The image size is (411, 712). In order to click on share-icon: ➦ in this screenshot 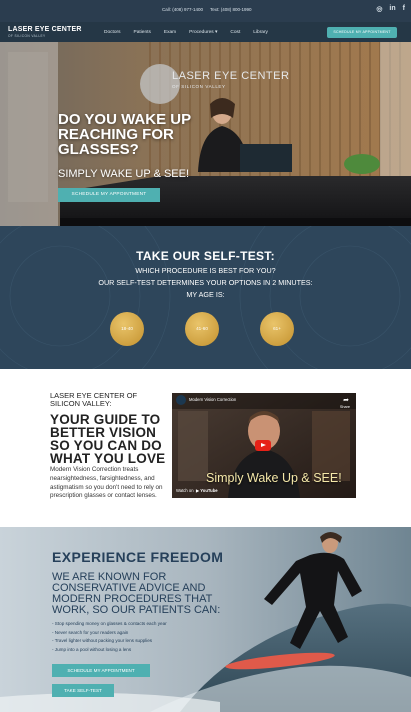, I will do `click(346, 400)`.